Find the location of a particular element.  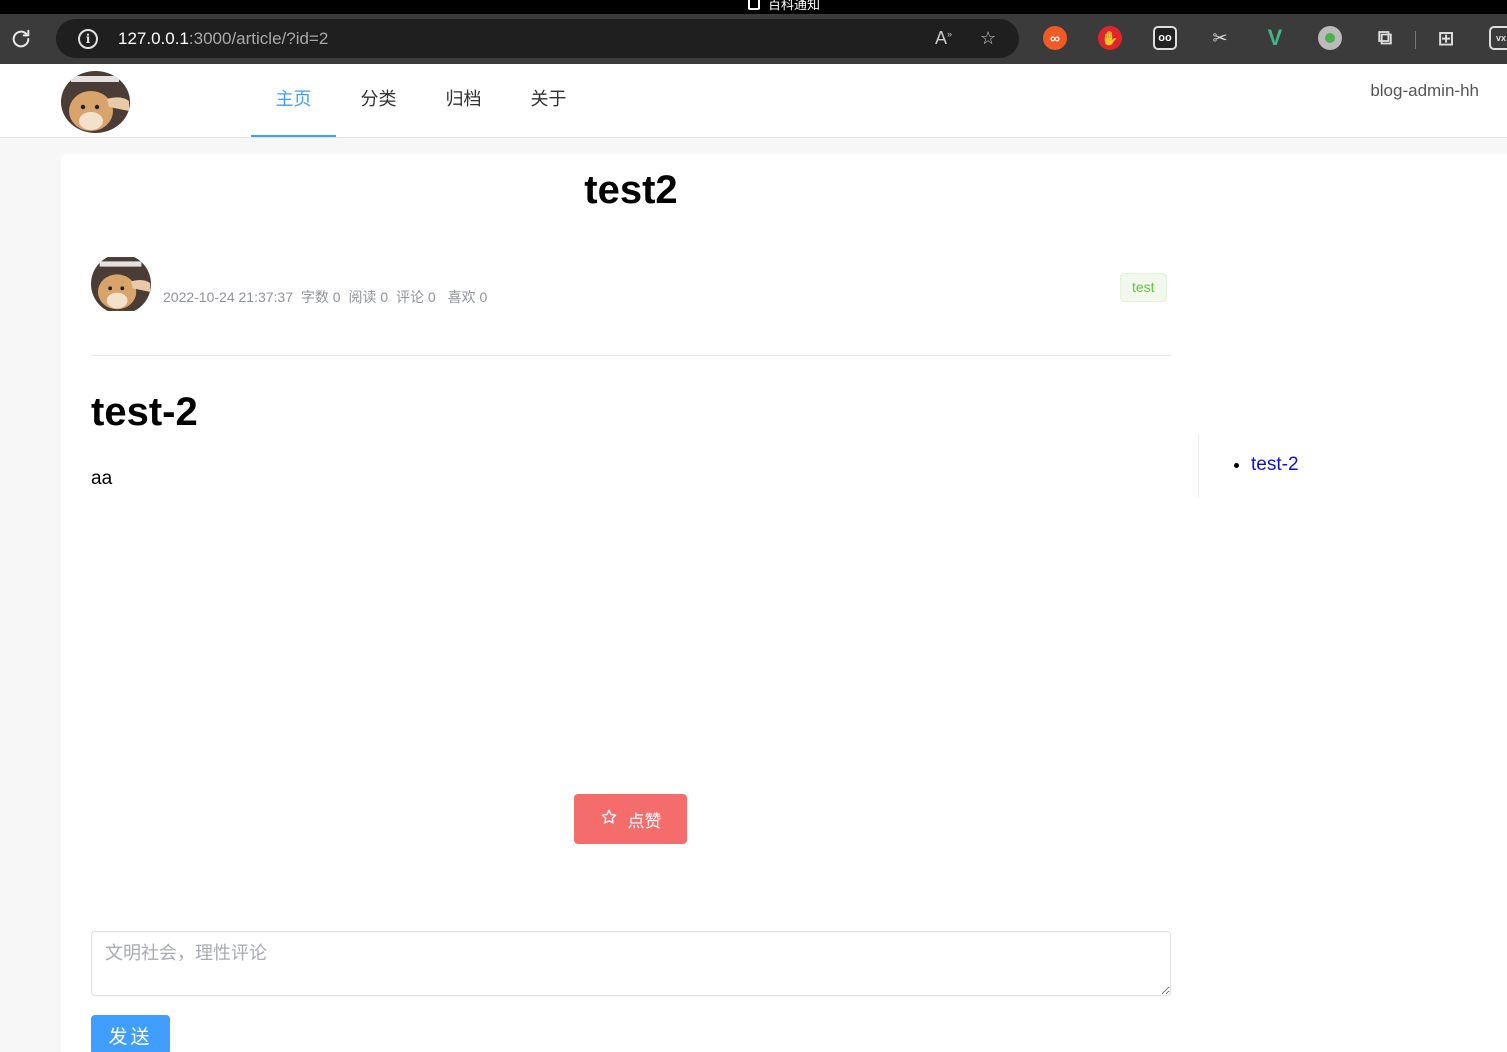

collections-icon: ⊞ is located at coordinates (1446, 38).